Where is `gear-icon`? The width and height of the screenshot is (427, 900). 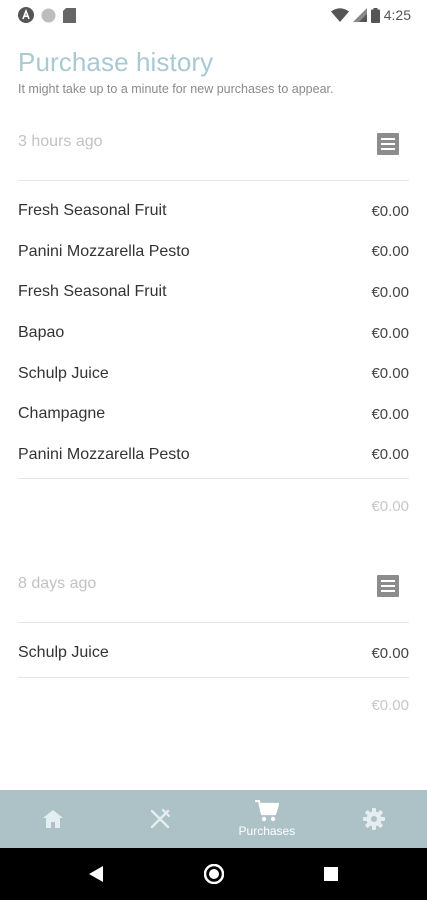 gear-icon is located at coordinates (373, 819).